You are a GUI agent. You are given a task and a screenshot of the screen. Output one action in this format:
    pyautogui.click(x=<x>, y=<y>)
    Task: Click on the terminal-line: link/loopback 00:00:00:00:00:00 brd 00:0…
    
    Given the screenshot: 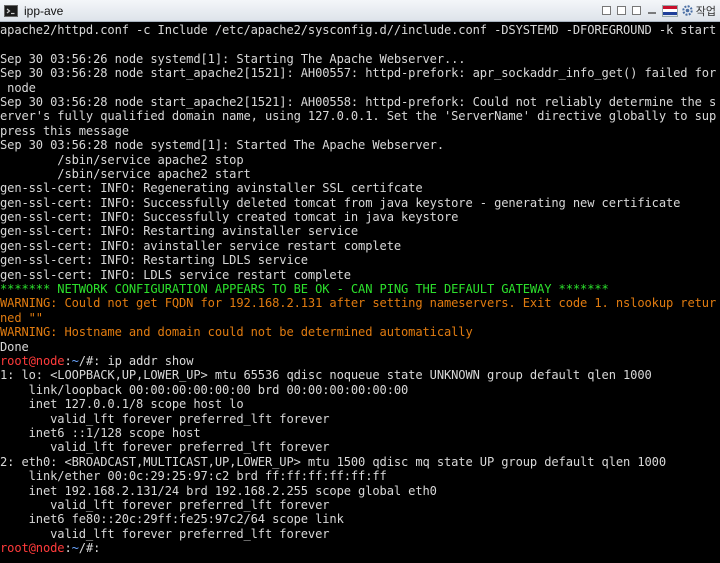 What is the action you would take?
    pyautogui.click(x=360, y=390)
    